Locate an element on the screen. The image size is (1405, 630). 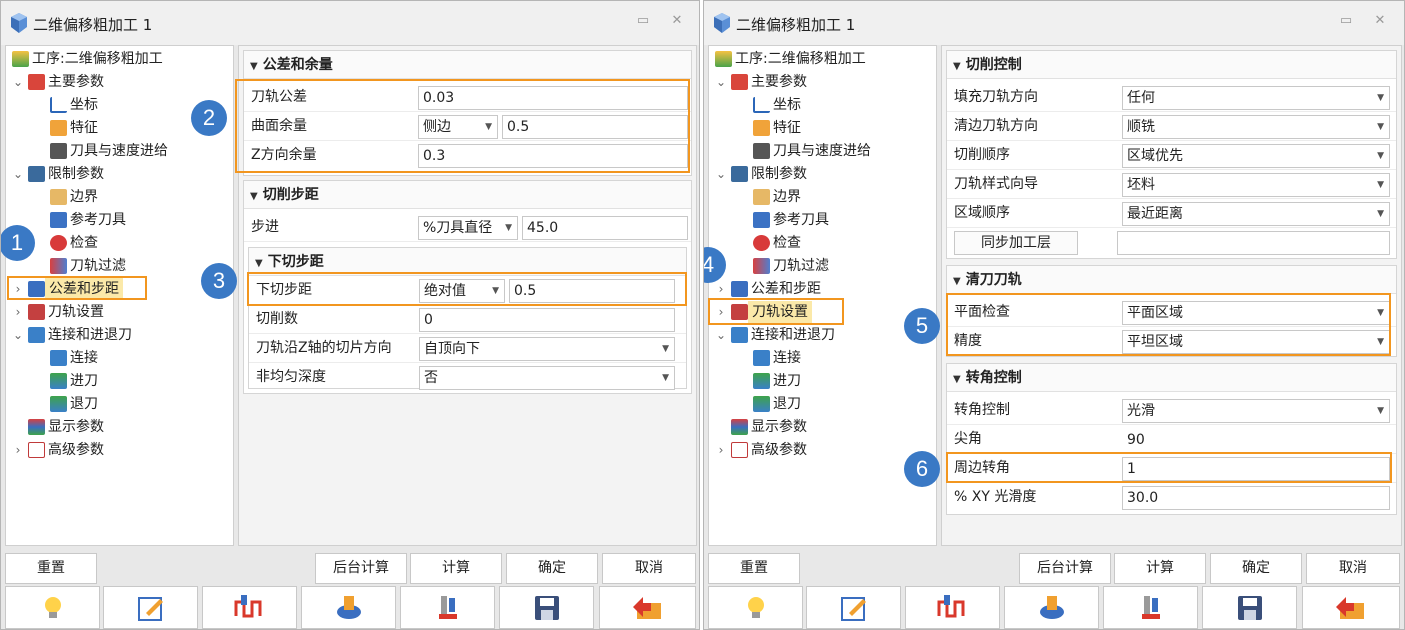
sync-layer-input is located at coordinates (1253, 243).